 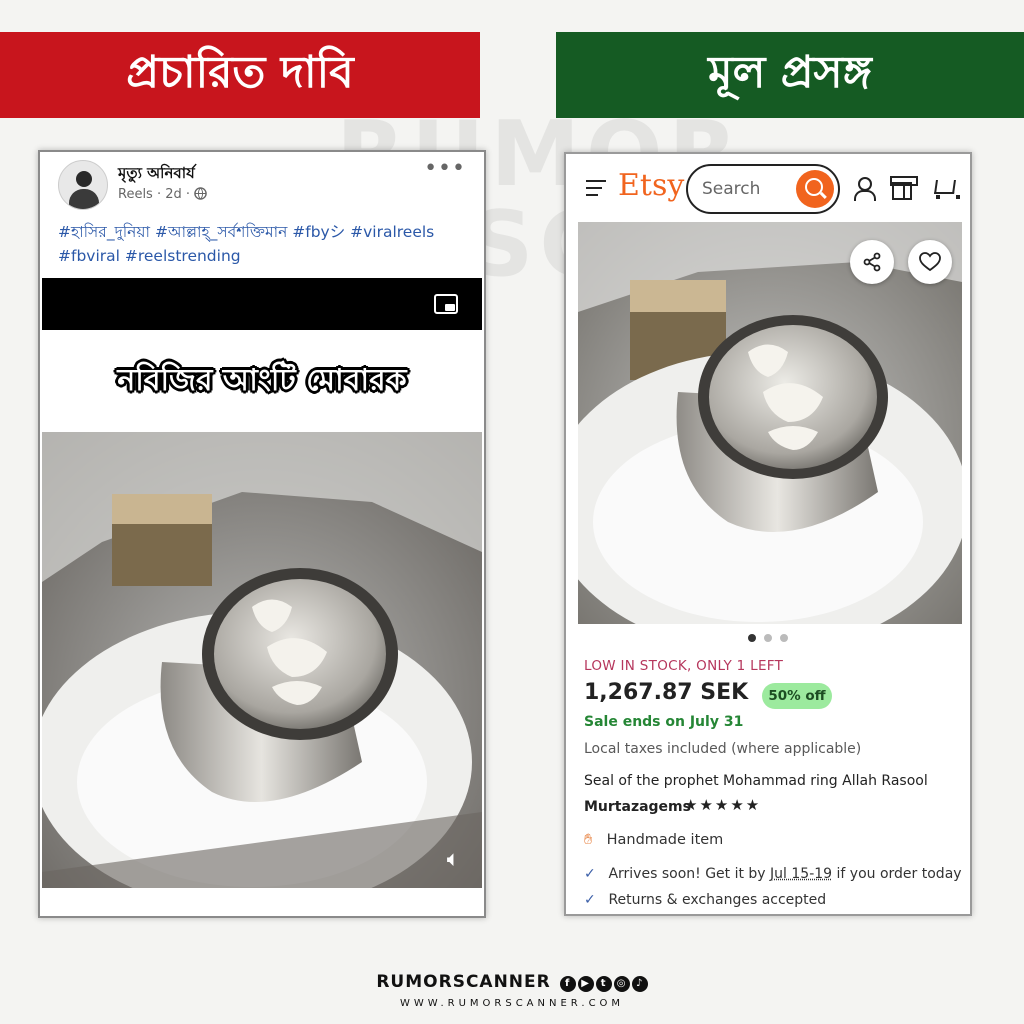 What do you see at coordinates (463, 982) in the screenshot?
I see `brand-name: RUMORSCANNER` at bounding box center [463, 982].